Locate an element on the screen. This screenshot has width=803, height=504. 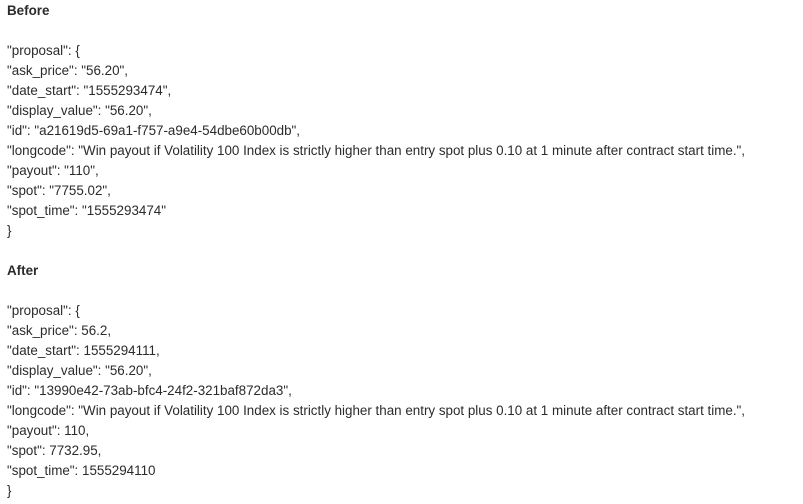
before-heading: Before is located at coordinates (28, 10).